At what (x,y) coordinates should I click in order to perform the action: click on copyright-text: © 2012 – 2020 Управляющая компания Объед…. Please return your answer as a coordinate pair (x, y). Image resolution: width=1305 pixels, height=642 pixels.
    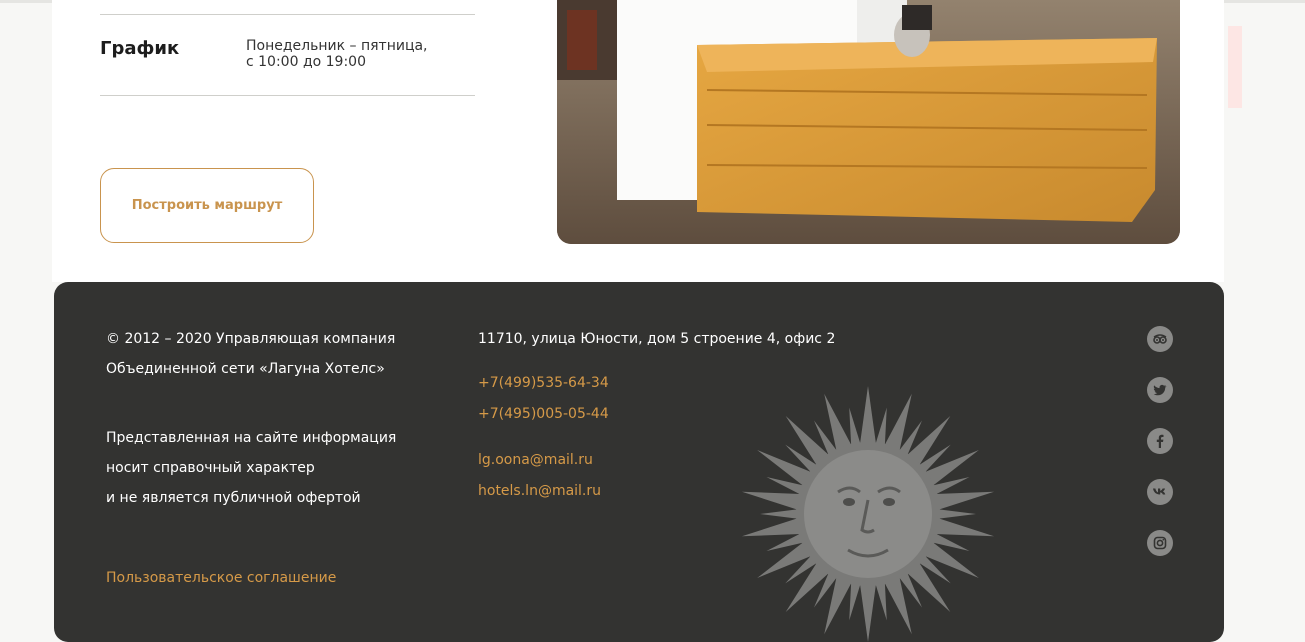
    Looking at the image, I should click on (251, 354).